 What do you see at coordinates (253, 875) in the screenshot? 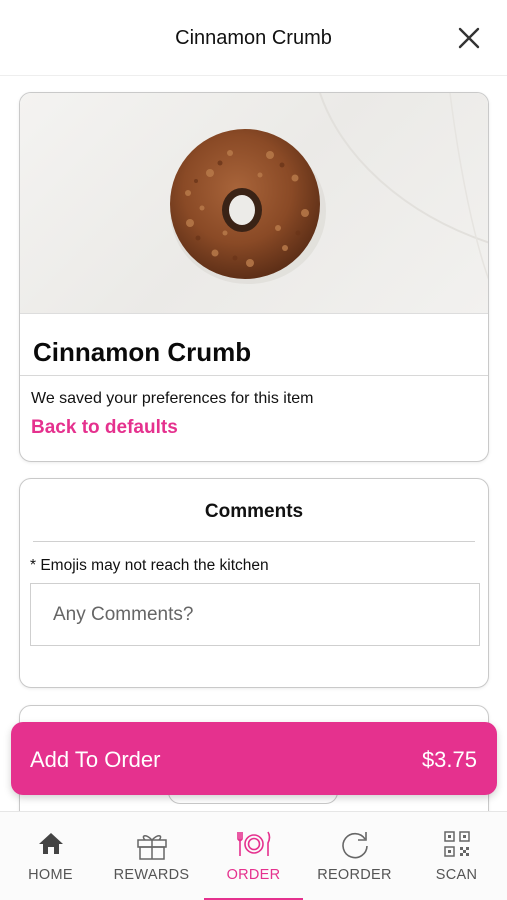
I see `tab-label: ORDER` at bounding box center [253, 875].